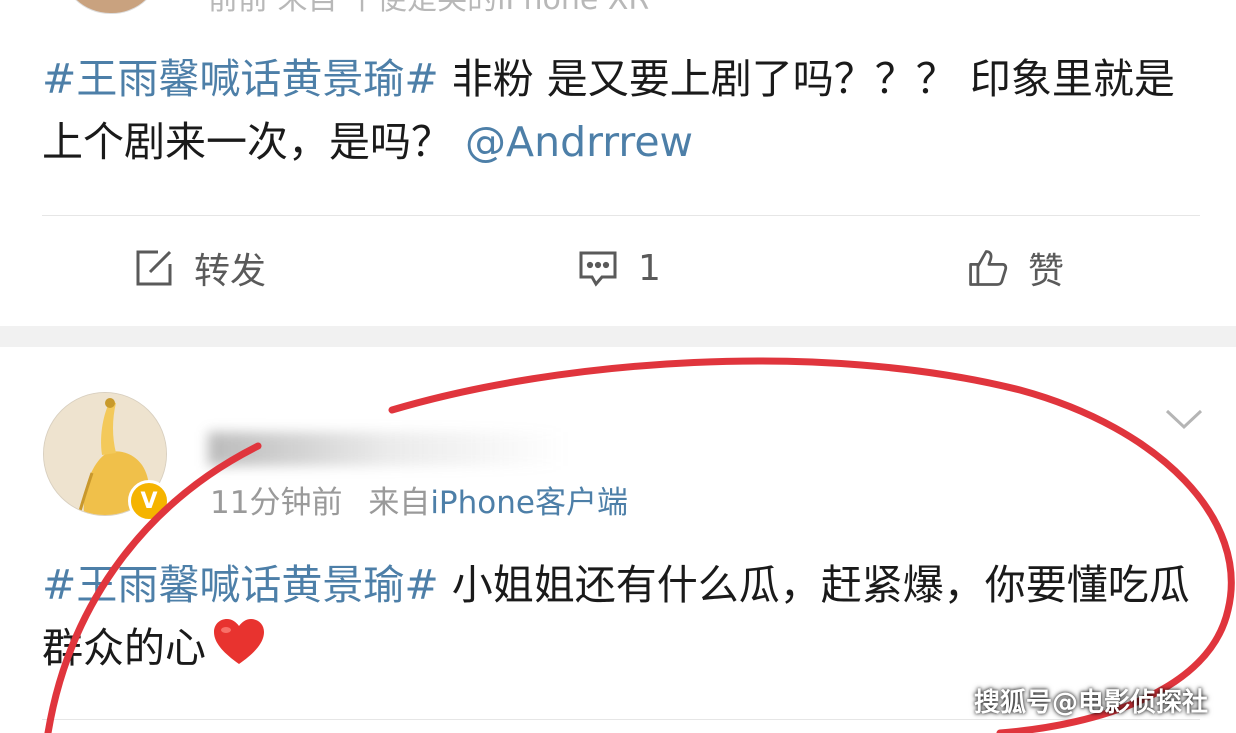 The image size is (1236, 733). What do you see at coordinates (579, 142) in the screenshot?
I see `mention-link: @Andrrrew` at bounding box center [579, 142].